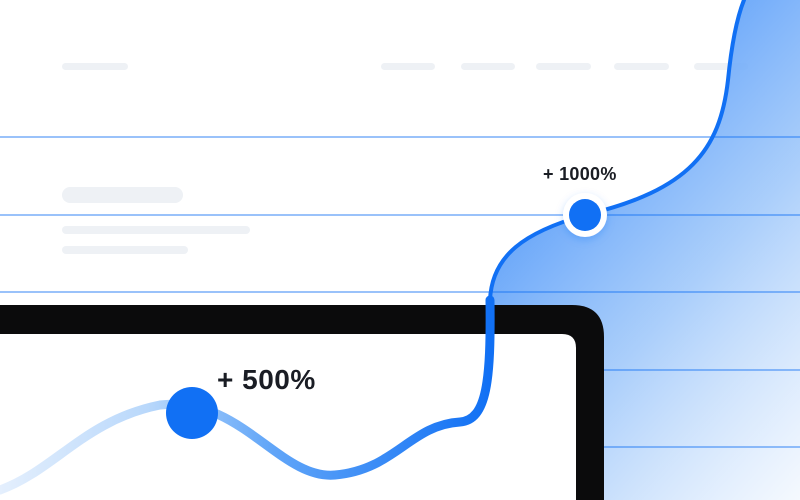 This screenshot has height=500, width=800. I want to click on placeholder-logo-bar, so click(95, 66).